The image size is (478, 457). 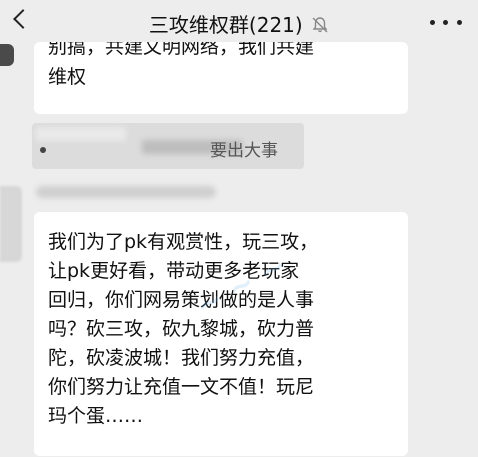 I want to click on bell-muted-icon, so click(x=320, y=27).